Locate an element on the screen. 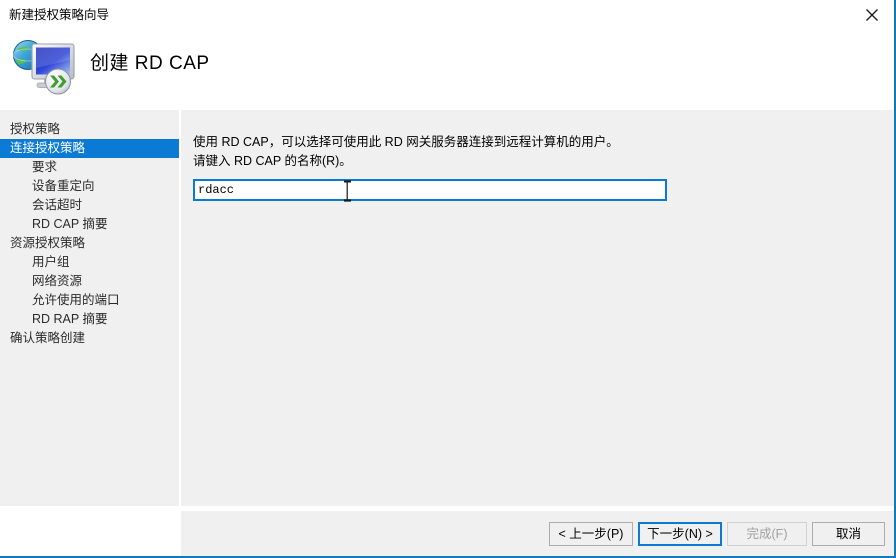 The width and height of the screenshot is (896, 558). footer-button-bar: < 上一步(P) 下一步(N) > 完成(F) 取消 is located at coordinates (537, 533).